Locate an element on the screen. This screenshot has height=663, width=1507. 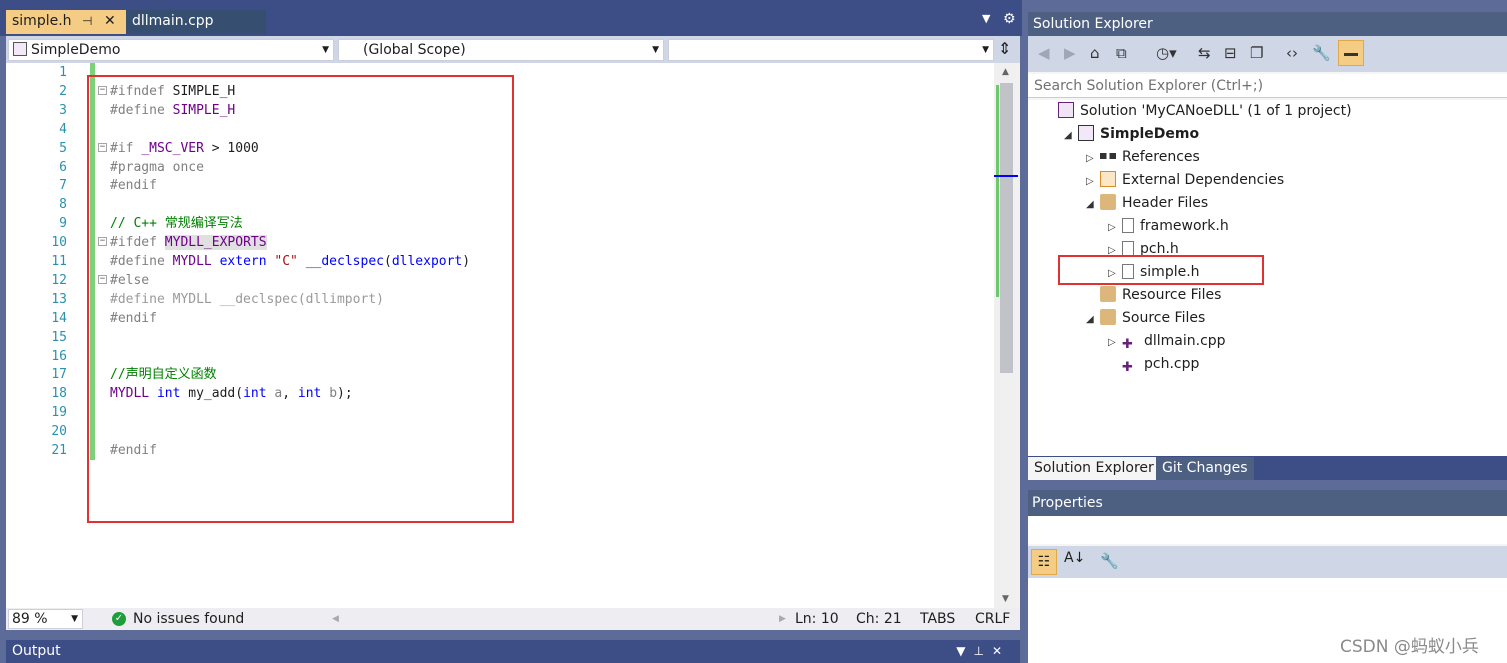
tree-item-label: External Dependencies is located at coordinates (1203, 180).